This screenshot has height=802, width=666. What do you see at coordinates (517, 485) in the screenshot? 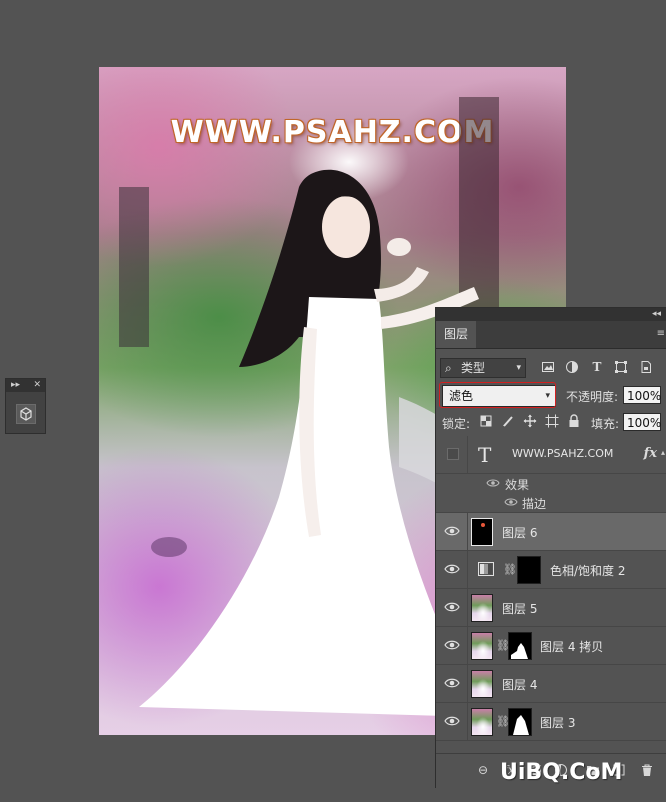
I see `effects-label: 效果` at bounding box center [517, 485].